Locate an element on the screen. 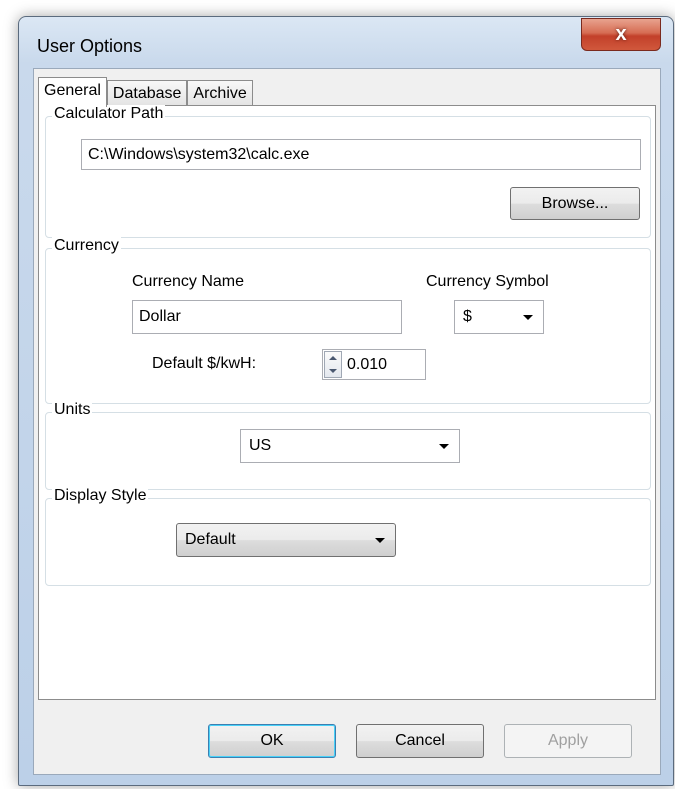 The height and width of the screenshot is (789, 675). currency-group-label: Currency is located at coordinates (86, 246).